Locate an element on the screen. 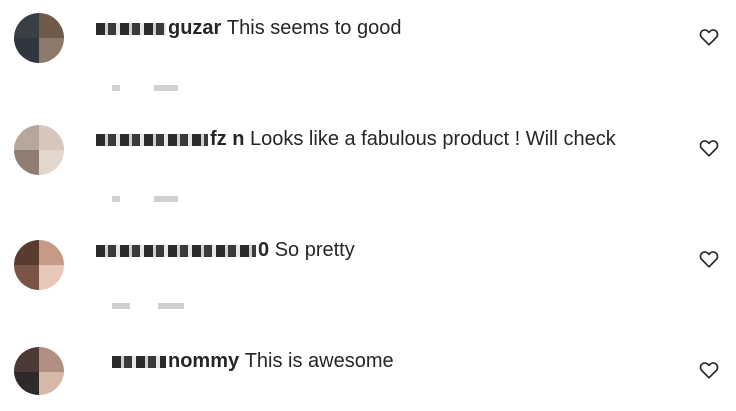  comment-line: nommy This is awesome is located at coordinates (253, 361).